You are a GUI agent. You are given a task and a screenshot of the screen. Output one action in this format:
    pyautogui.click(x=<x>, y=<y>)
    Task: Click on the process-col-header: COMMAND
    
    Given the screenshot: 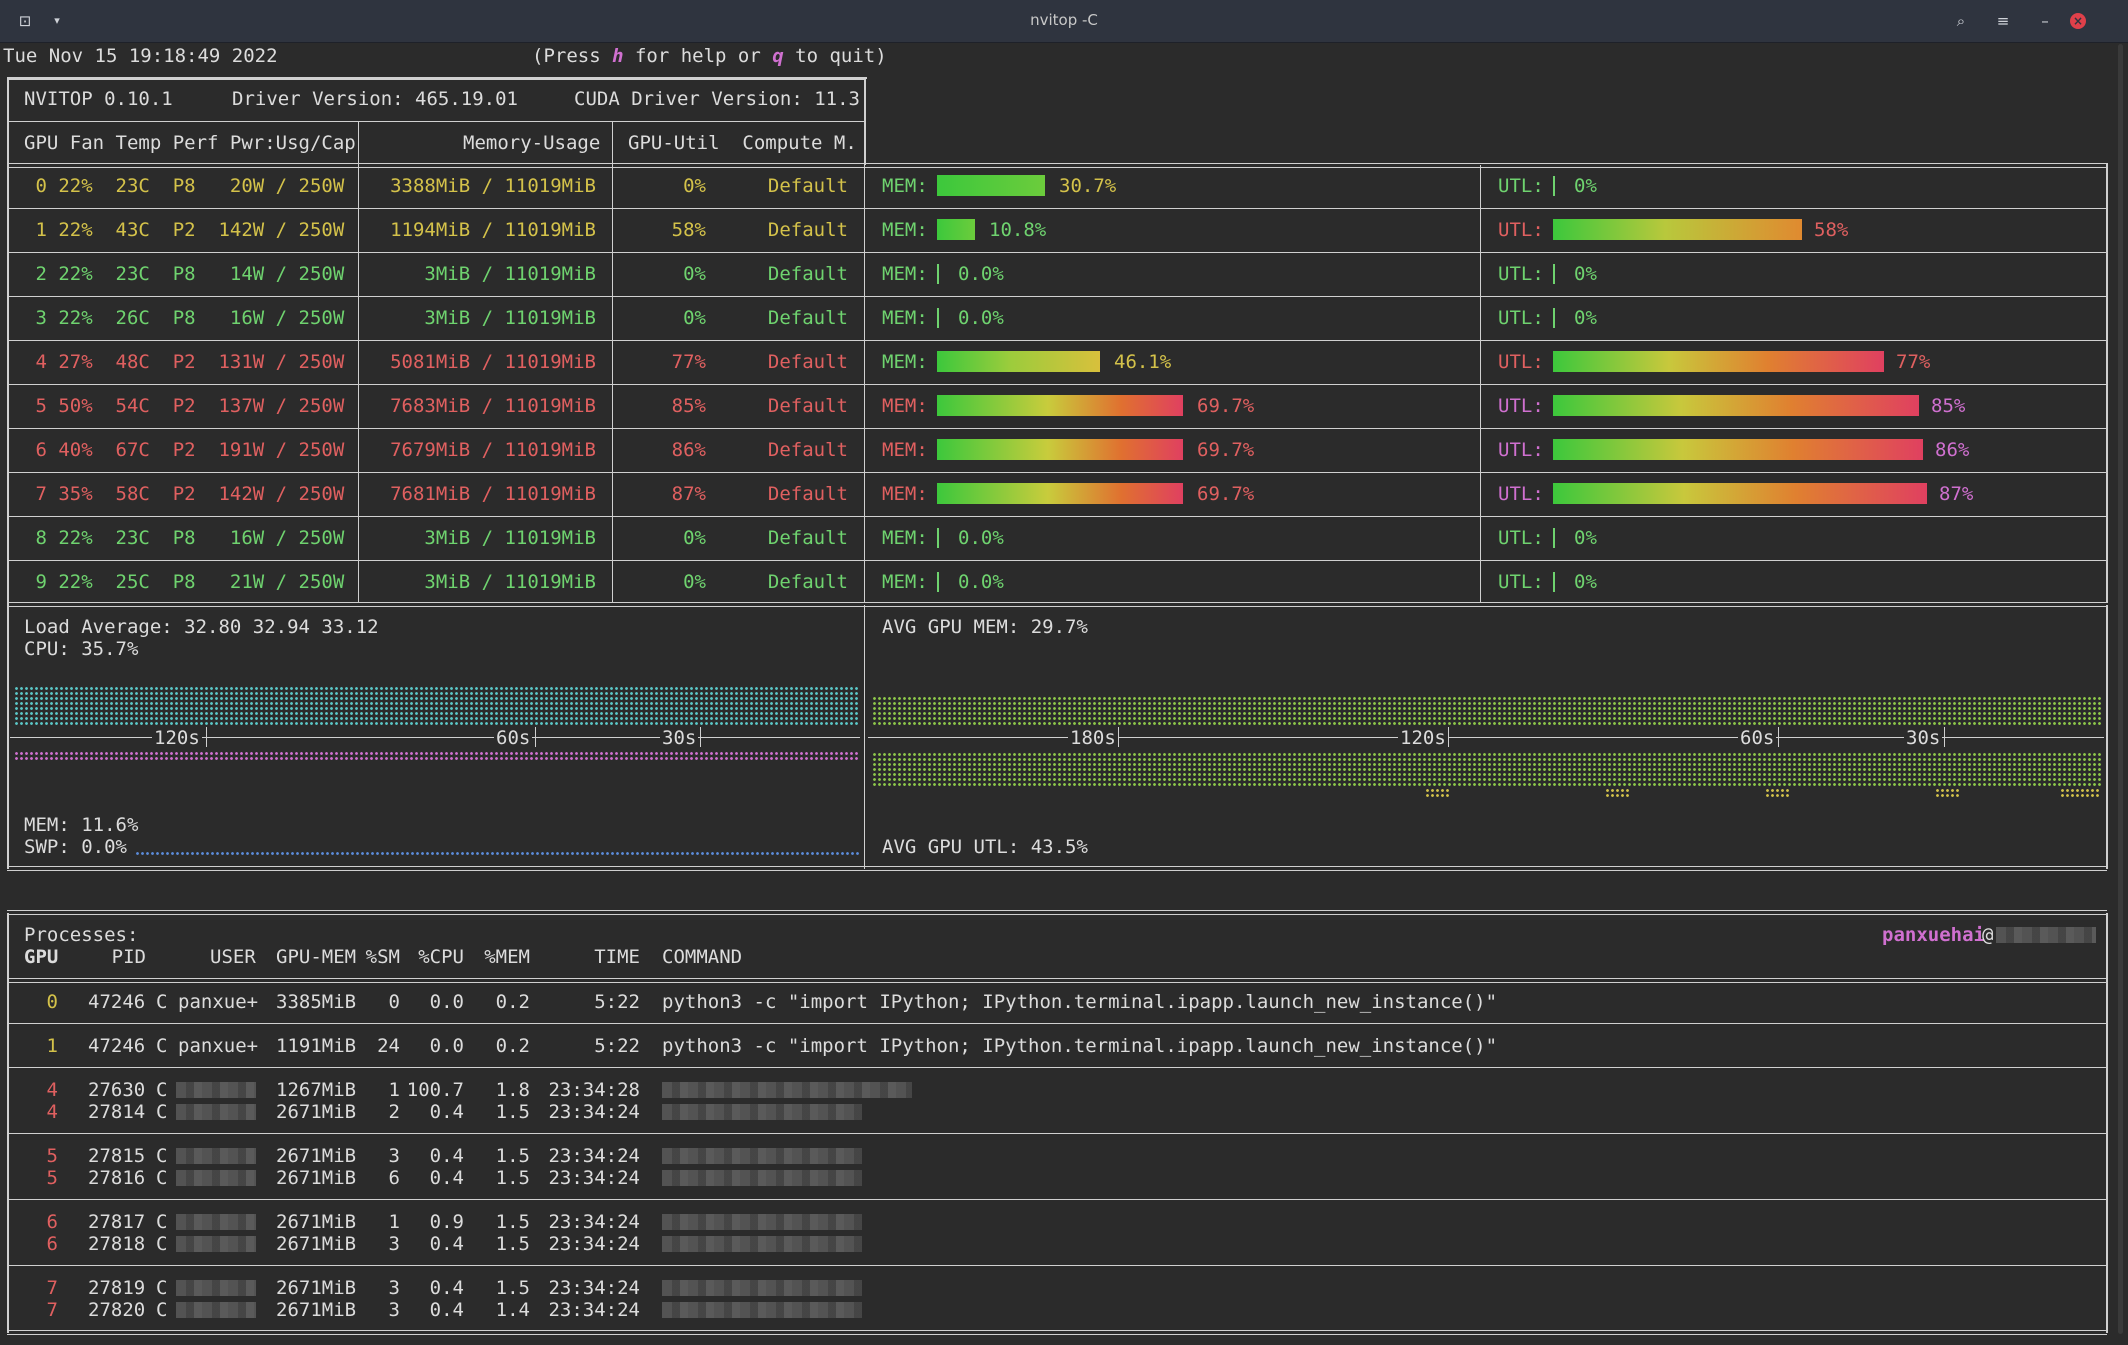 What is the action you would take?
    pyautogui.click(x=702, y=957)
    